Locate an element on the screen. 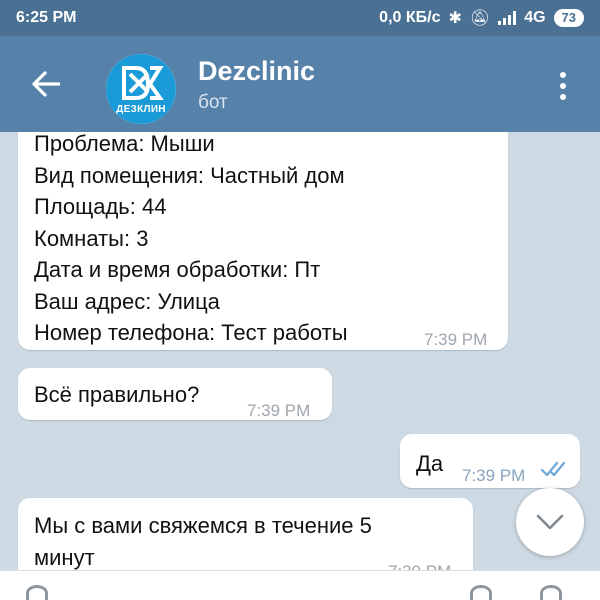 This screenshot has height=600, width=600. bell-off-icon: 🔕︎ is located at coordinates (480, 18).